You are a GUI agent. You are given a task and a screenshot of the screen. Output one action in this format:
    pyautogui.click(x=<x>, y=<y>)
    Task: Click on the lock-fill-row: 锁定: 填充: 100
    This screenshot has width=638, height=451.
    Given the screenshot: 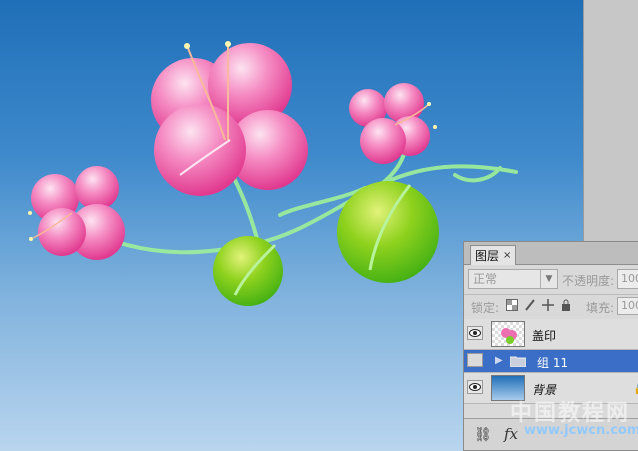 What is the action you would take?
    pyautogui.click(x=551, y=305)
    